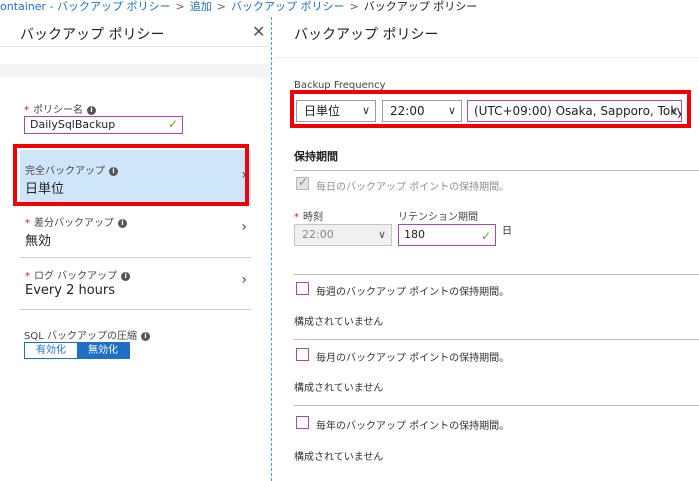 This screenshot has width=699, height=481. What do you see at coordinates (201, 6) in the screenshot?
I see `breadcrumb-item-add: 追加` at bounding box center [201, 6].